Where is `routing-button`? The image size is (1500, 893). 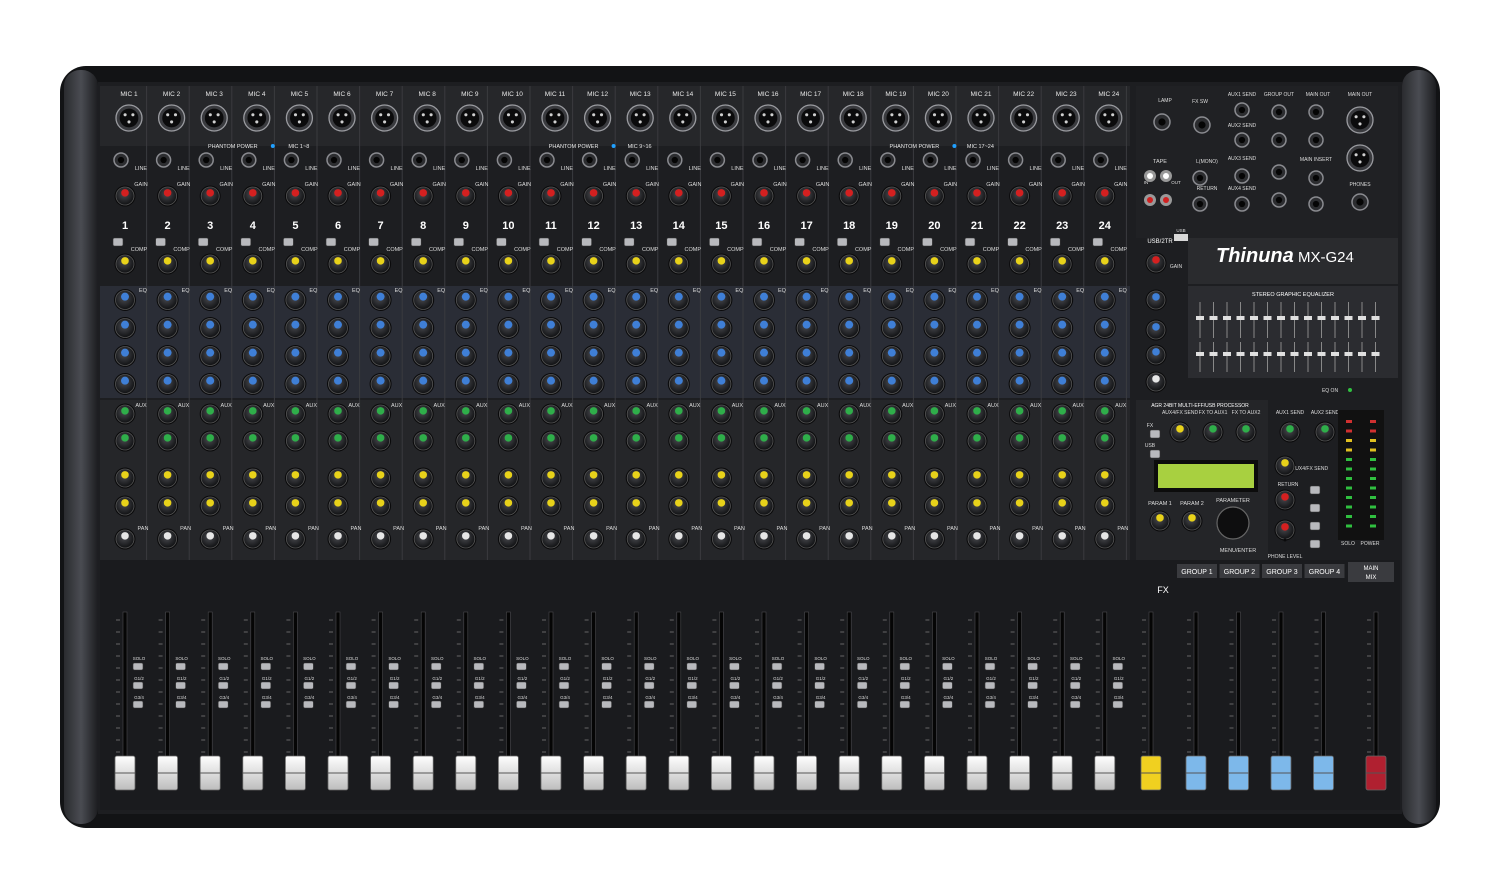 routing-button is located at coordinates (1315, 544).